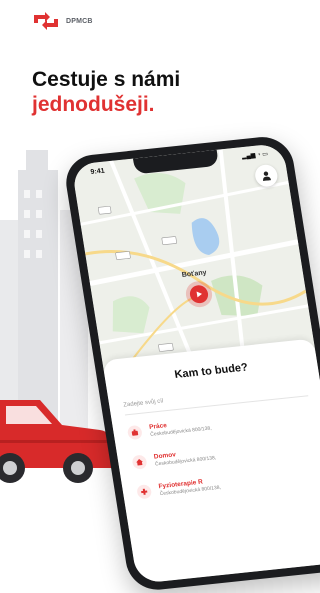 The width and height of the screenshot is (320, 593). Describe the element at coordinates (98, 172) in the screenshot. I see `status-time: 9:41` at that location.